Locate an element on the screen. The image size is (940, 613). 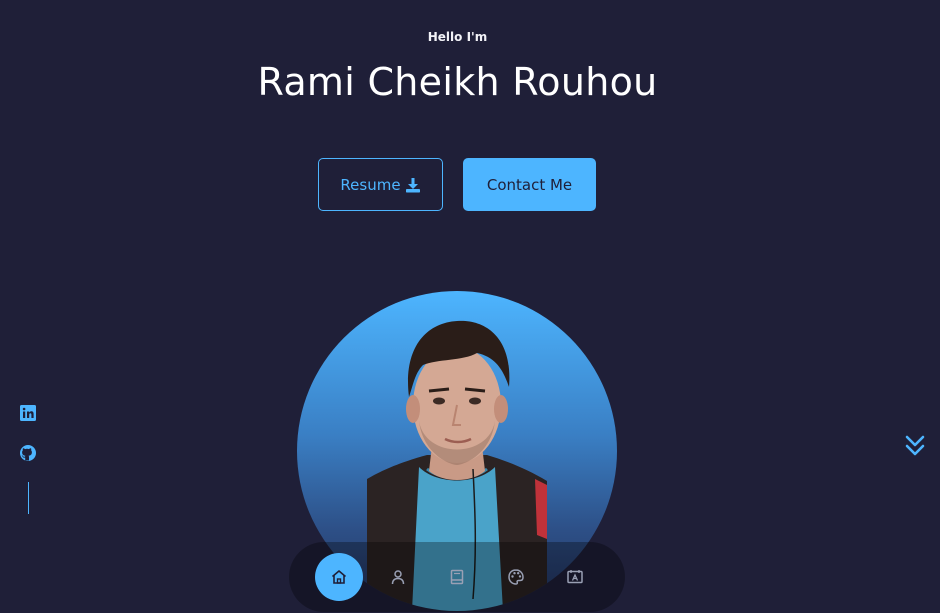
user-icon is located at coordinates (398, 577).